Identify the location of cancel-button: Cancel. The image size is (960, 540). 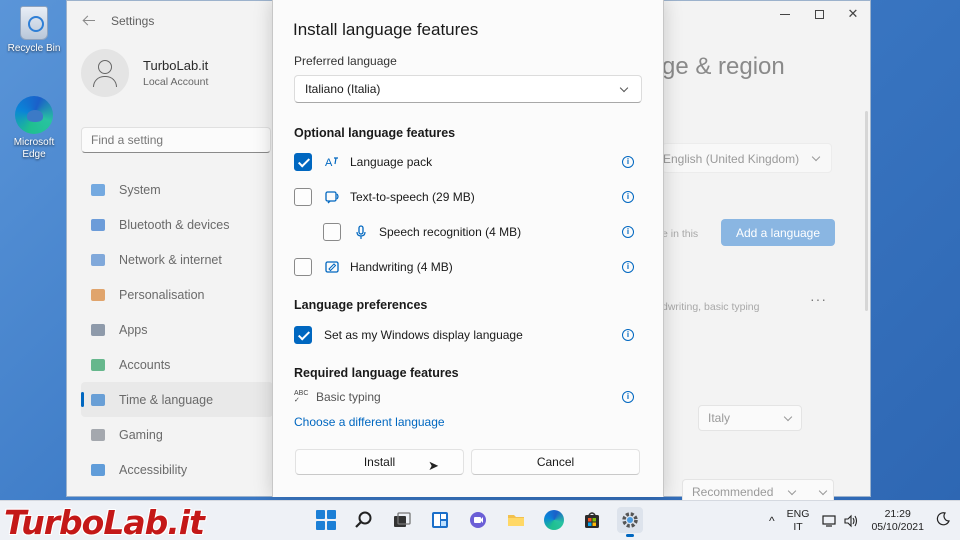
(555, 462).